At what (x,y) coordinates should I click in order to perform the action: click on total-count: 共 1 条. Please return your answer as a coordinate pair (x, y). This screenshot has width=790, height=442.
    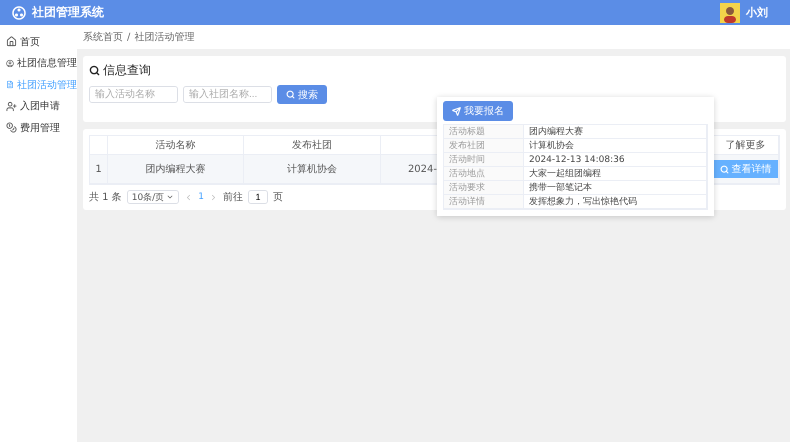
    Looking at the image, I should click on (105, 197).